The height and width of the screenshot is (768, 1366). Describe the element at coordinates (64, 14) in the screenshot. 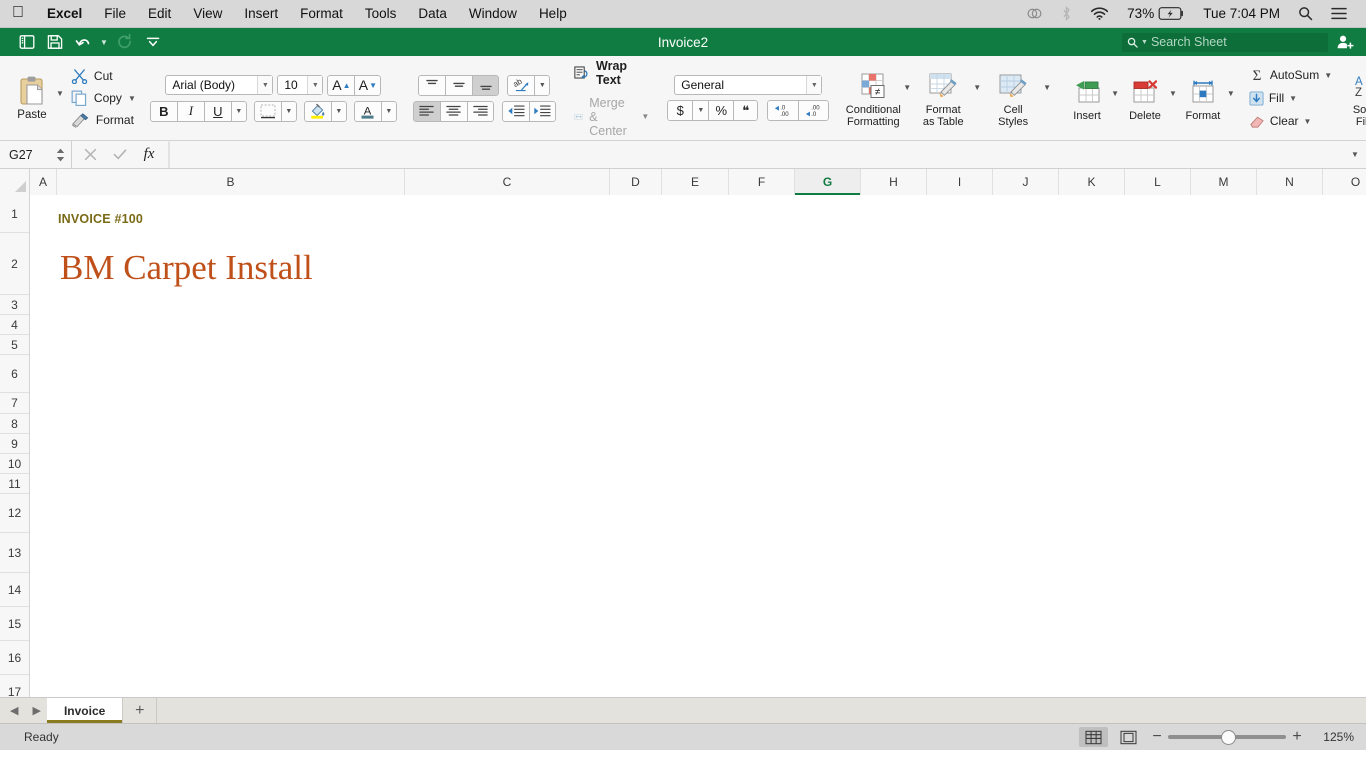

I see `menu-item-excel: Excel` at that location.